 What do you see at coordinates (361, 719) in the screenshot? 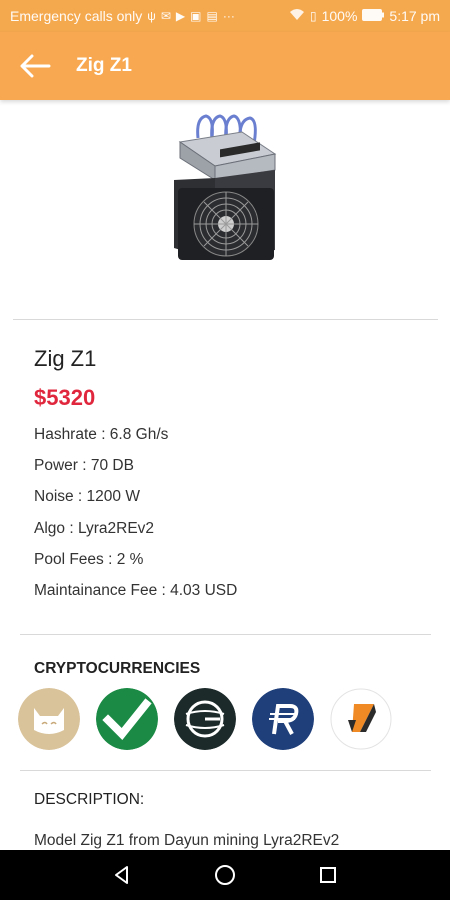
I see `orange-arrow-coin-icon` at bounding box center [361, 719].